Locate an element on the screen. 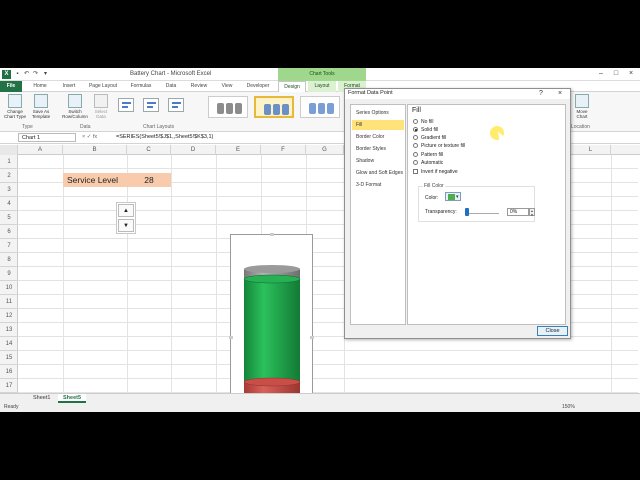  transparency-slider-thumb is located at coordinates (467, 212).